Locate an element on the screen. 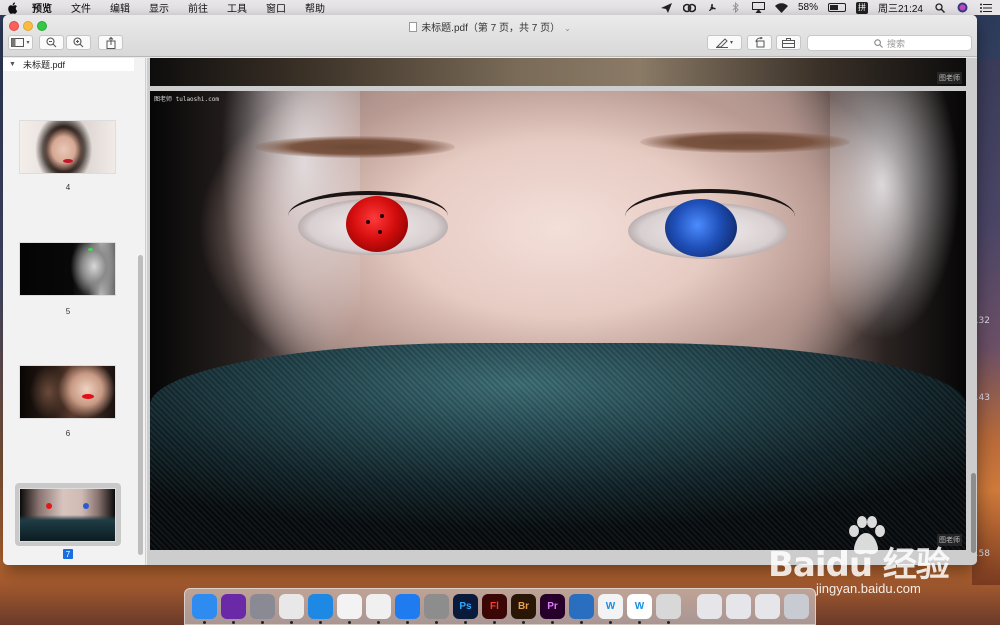 Image resolution: width=1000 pixels, height=625 pixels. menu-window: 窗口 is located at coordinates (276, 7).